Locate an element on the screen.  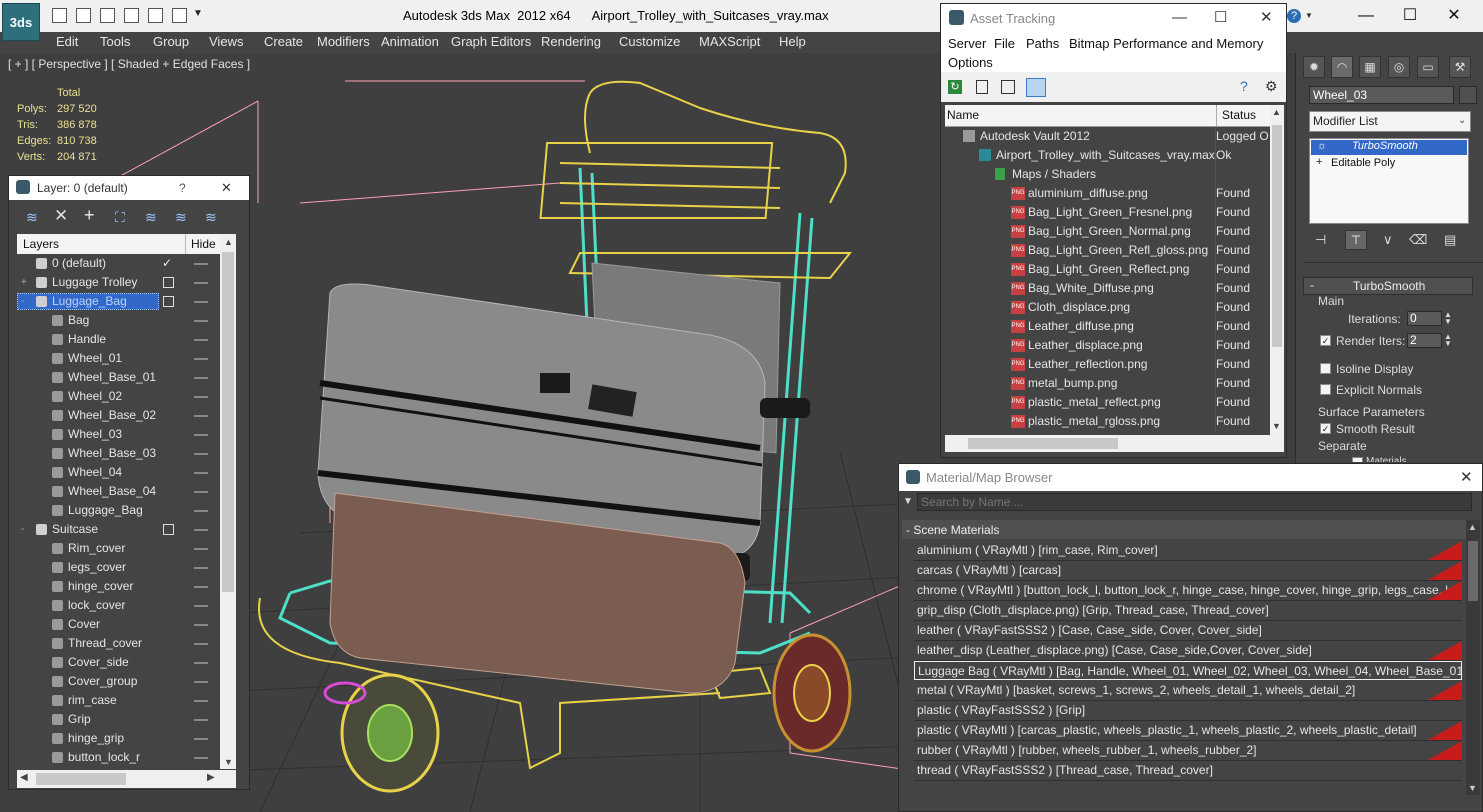
asset-row: PNG Leather_diffuse.png Found is located at coordinates (1107, 326).